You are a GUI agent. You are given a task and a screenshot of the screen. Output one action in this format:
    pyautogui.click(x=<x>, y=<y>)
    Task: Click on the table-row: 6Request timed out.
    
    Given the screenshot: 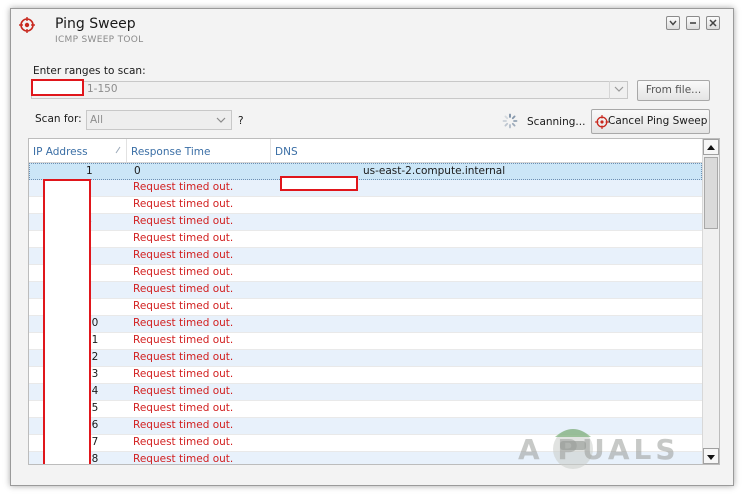 What is the action you would take?
    pyautogui.click(x=365, y=256)
    